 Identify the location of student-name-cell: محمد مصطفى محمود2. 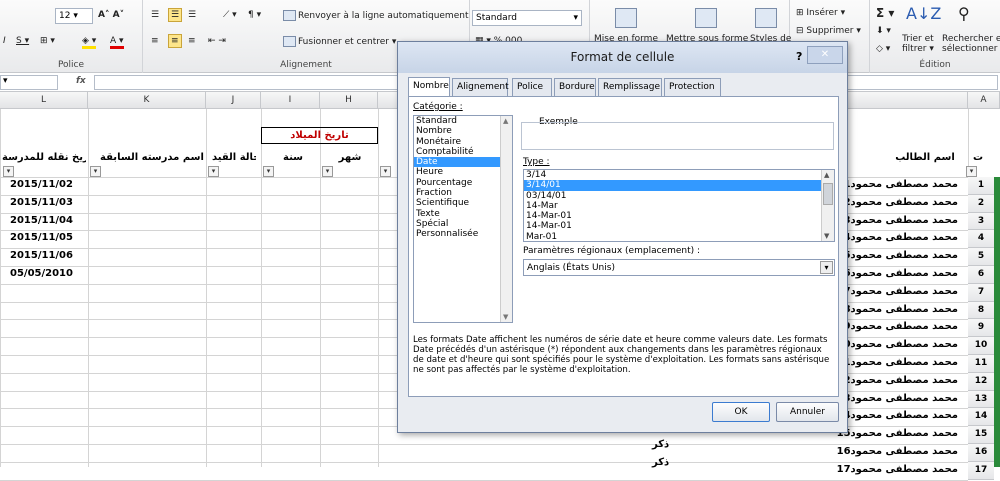
(901, 202).